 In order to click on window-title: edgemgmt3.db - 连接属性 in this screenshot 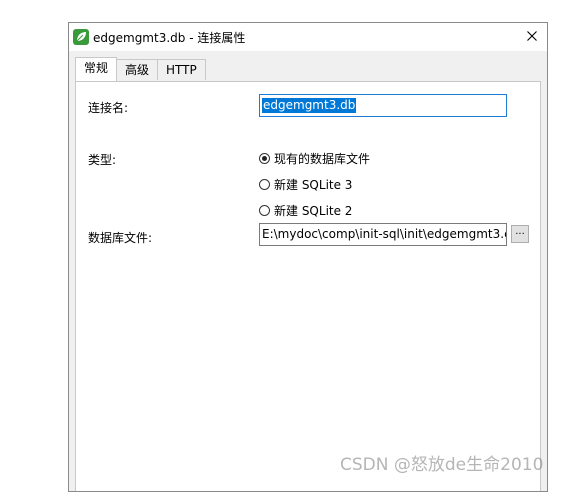, I will do `click(169, 38)`.